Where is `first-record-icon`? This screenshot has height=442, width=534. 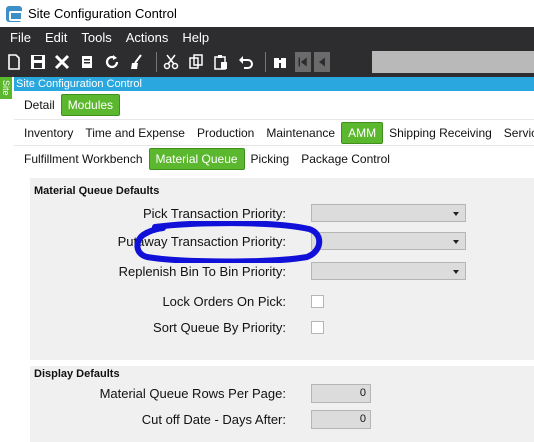
first-record-icon is located at coordinates (303, 62).